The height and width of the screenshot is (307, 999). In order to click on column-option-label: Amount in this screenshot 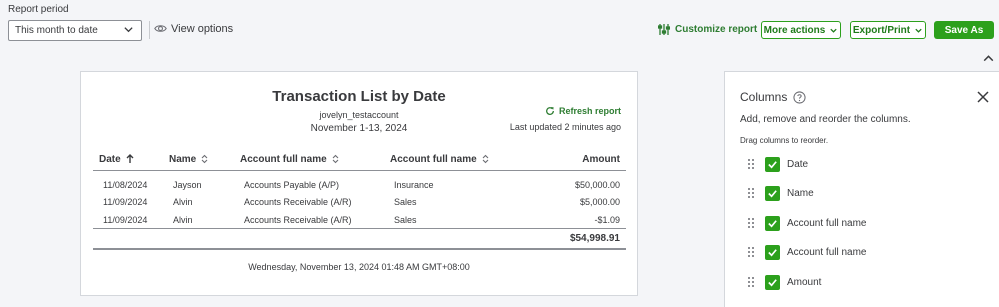, I will do `click(804, 282)`.